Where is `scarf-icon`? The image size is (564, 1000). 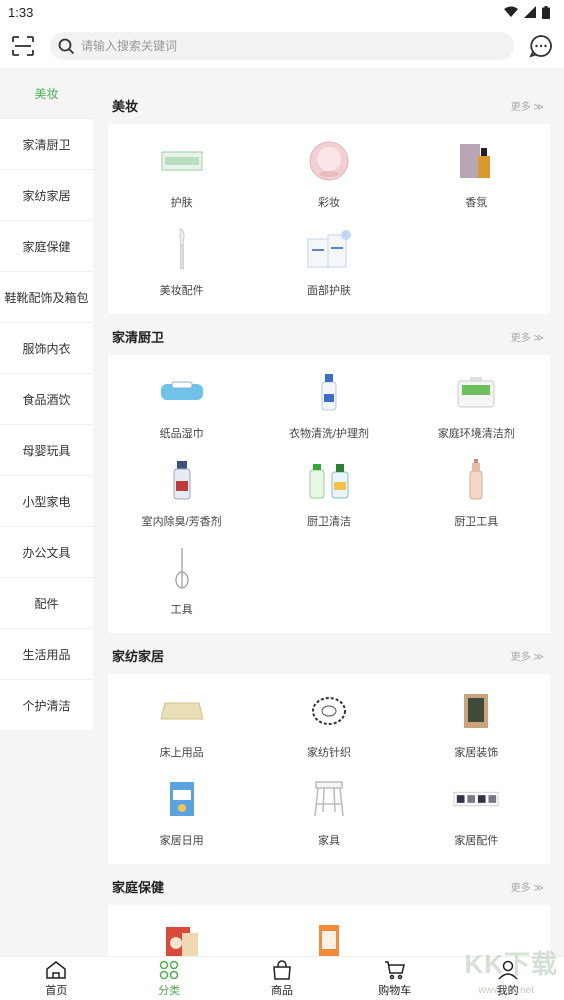 scarf-icon is located at coordinates (329, 711).